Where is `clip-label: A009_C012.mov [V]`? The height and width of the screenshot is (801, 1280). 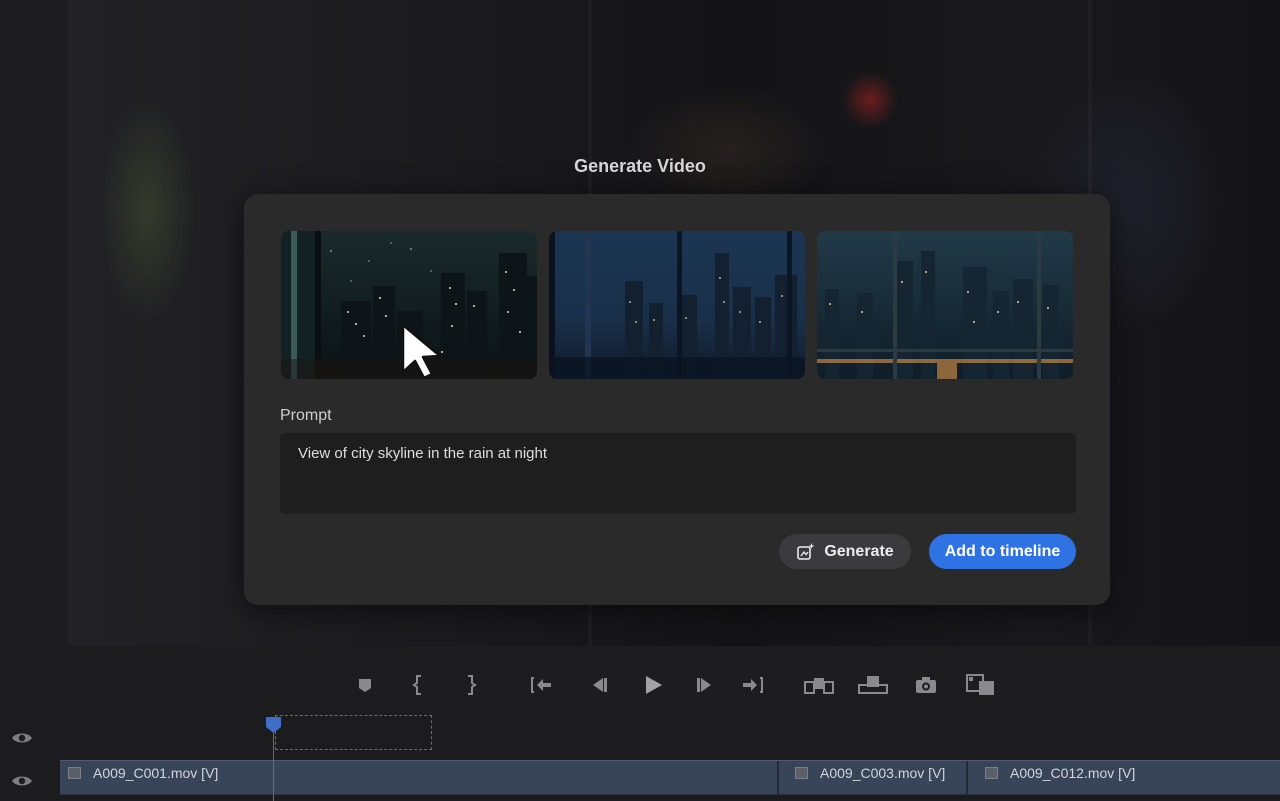 clip-label: A009_C012.mov [V] is located at coordinates (1073, 773).